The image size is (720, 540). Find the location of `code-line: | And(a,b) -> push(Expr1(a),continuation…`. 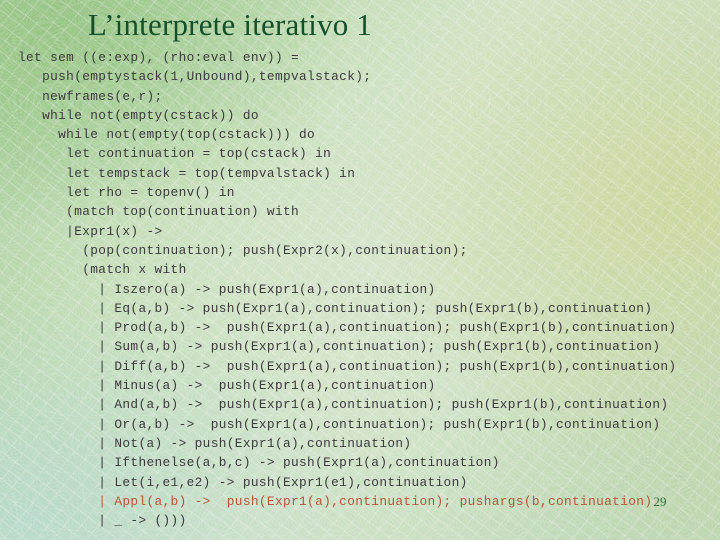

code-line: | And(a,b) -> push(Expr1(a),continuation… is located at coordinates (343, 405).